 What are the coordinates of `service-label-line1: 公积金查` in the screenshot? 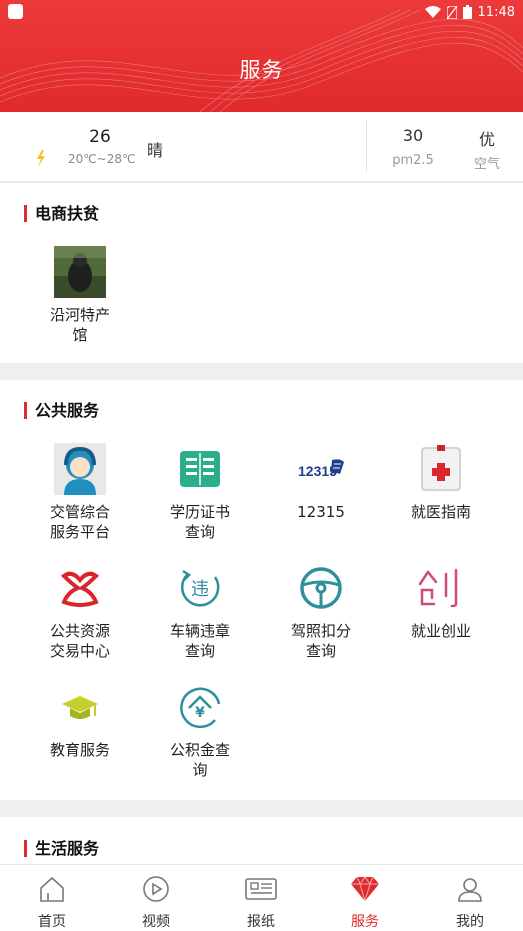 It's located at (199, 750).